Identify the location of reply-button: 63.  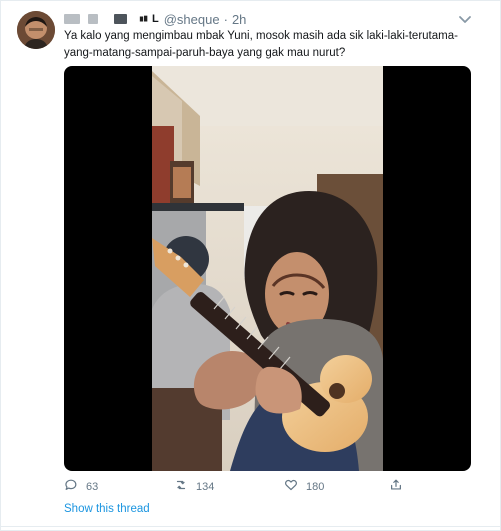
(81, 486).